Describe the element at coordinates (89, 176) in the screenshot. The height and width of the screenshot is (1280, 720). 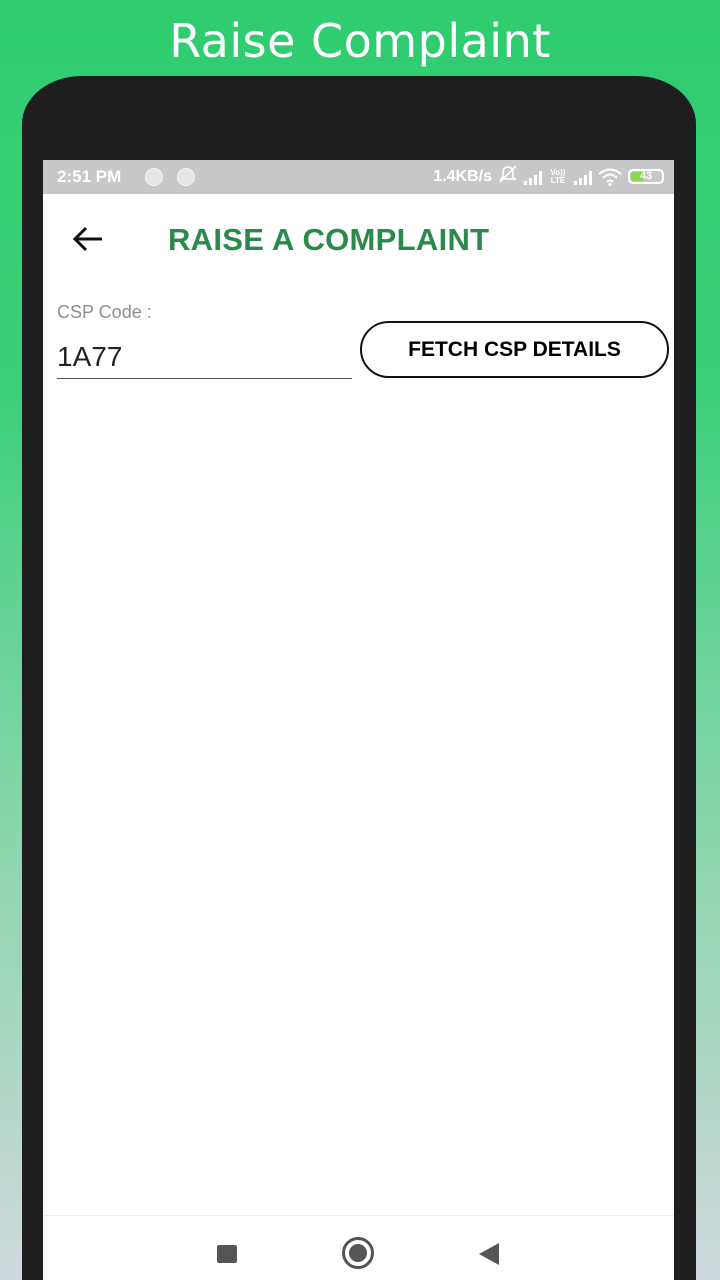
I see `status-time: 2:51 PM` at that location.